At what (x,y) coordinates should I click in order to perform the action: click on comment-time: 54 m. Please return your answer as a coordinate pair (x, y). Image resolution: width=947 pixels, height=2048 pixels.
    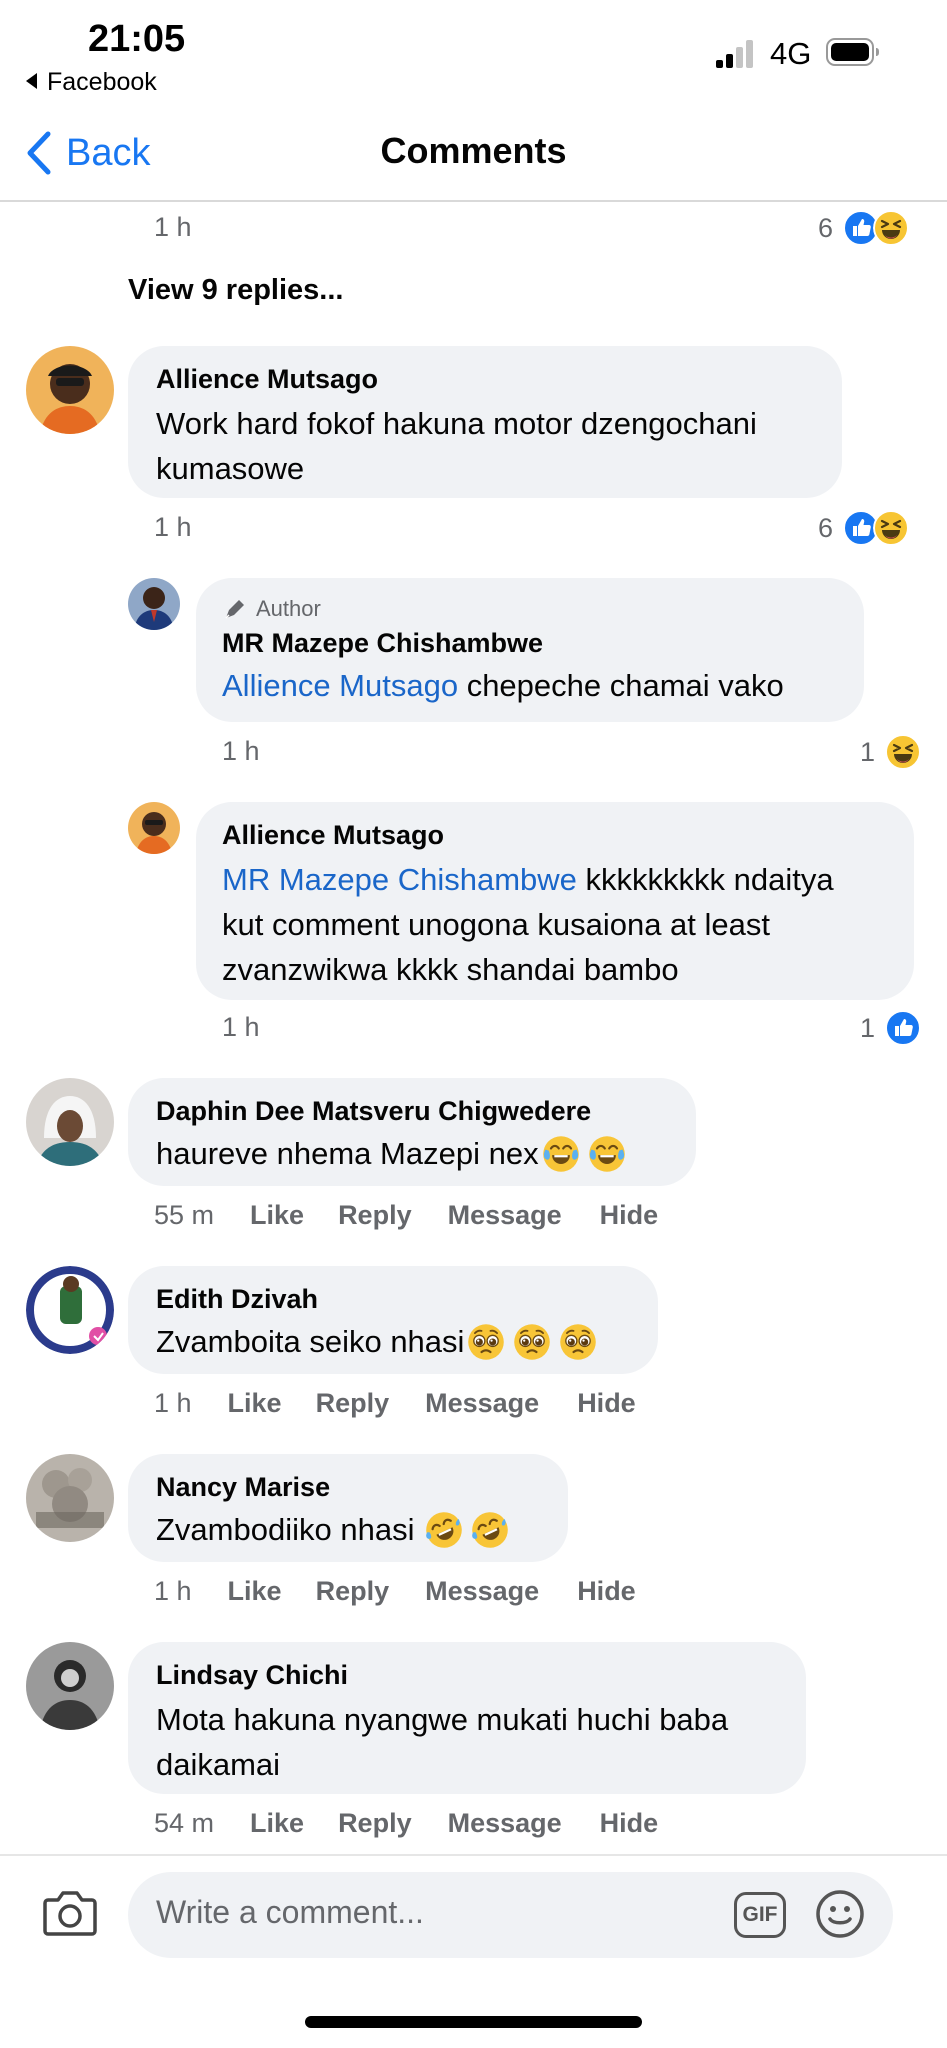
    Looking at the image, I should click on (184, 1823).